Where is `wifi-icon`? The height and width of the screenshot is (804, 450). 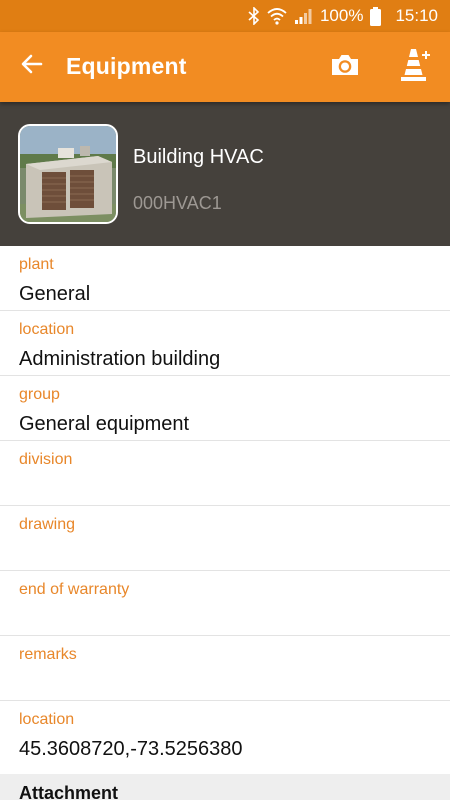
wifi-icon is located at coordinates (277, 16).